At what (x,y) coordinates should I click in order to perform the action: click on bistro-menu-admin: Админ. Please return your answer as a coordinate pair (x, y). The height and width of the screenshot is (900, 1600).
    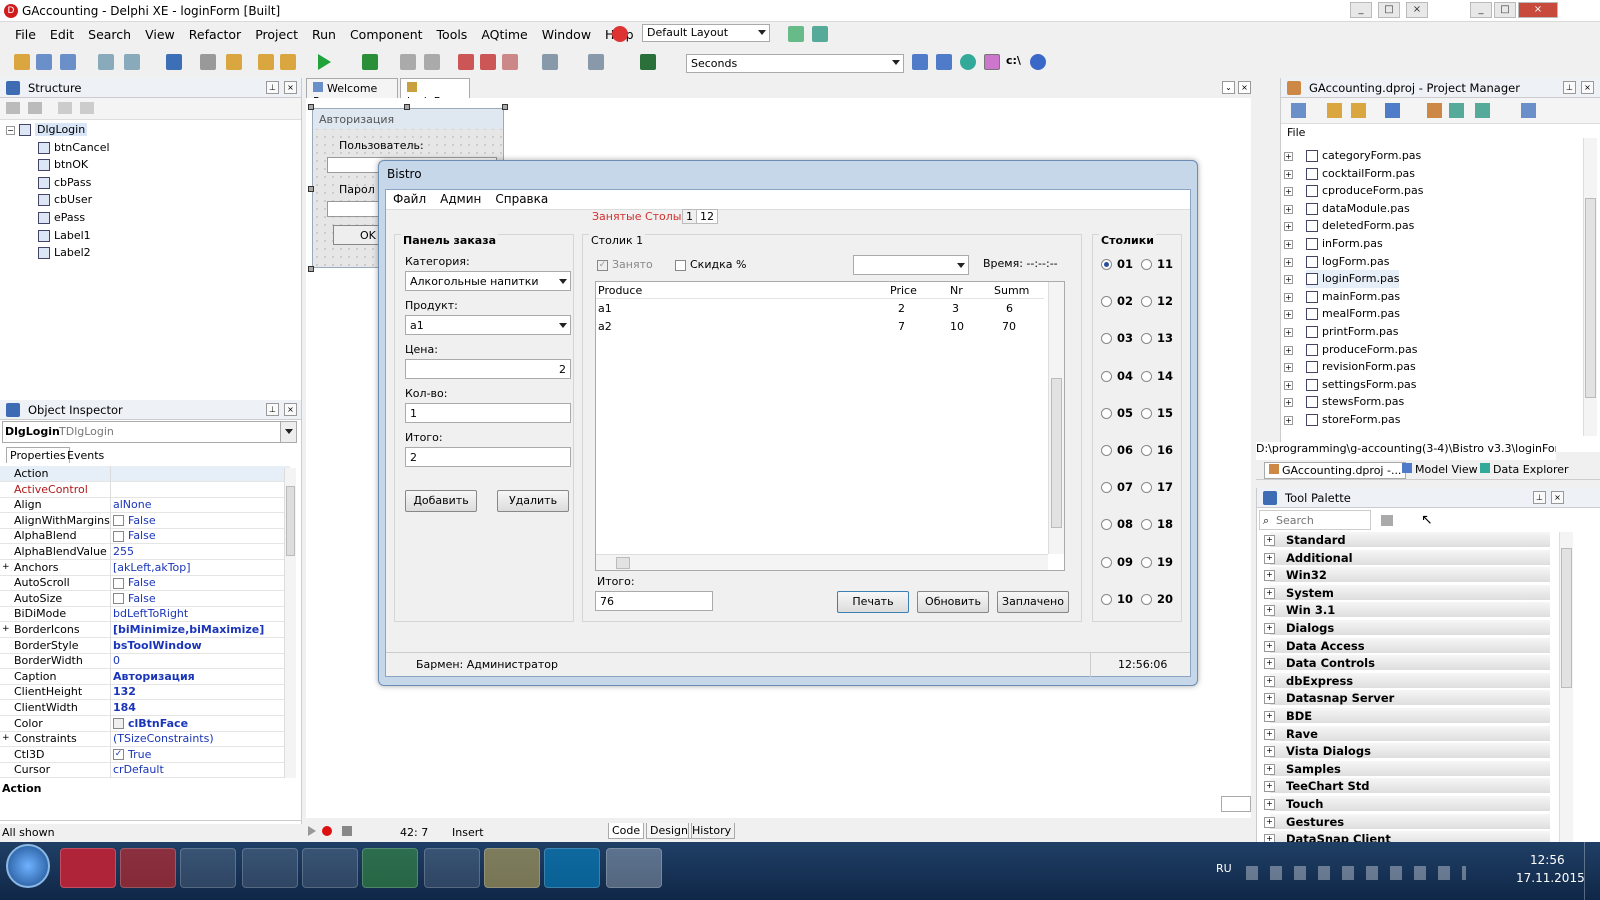
    Looking at the image, I should click on (460, 199).